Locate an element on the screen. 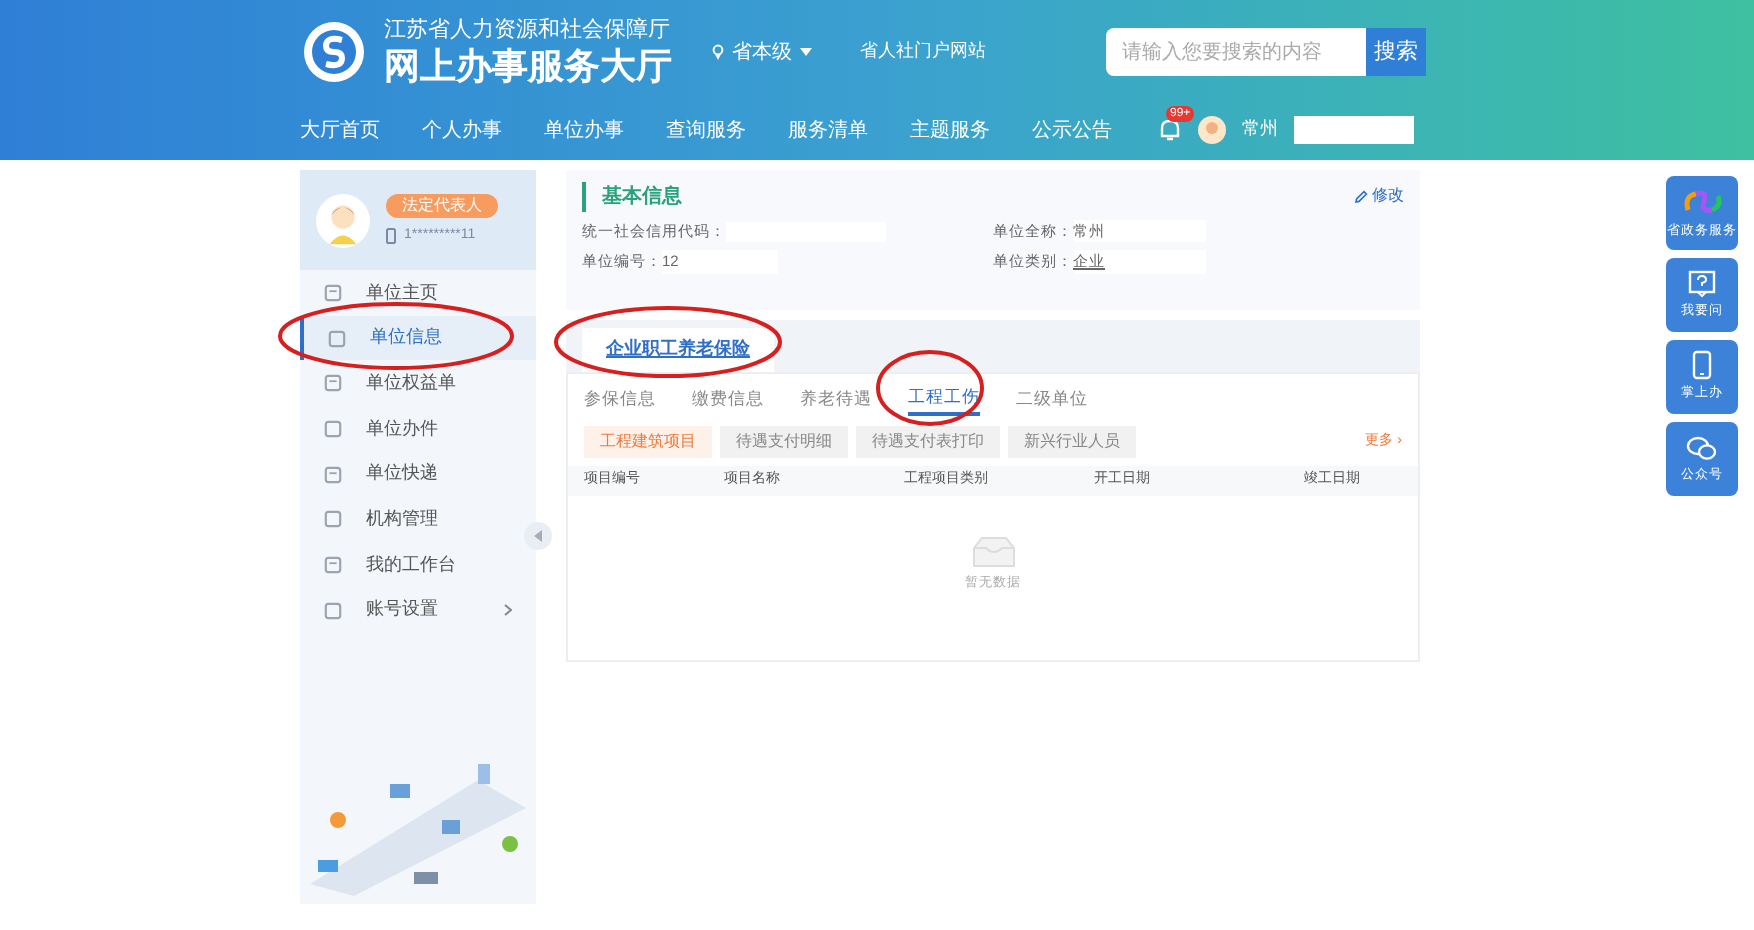  nav-link: 大厅首页 is located at coordinates (361, 130).